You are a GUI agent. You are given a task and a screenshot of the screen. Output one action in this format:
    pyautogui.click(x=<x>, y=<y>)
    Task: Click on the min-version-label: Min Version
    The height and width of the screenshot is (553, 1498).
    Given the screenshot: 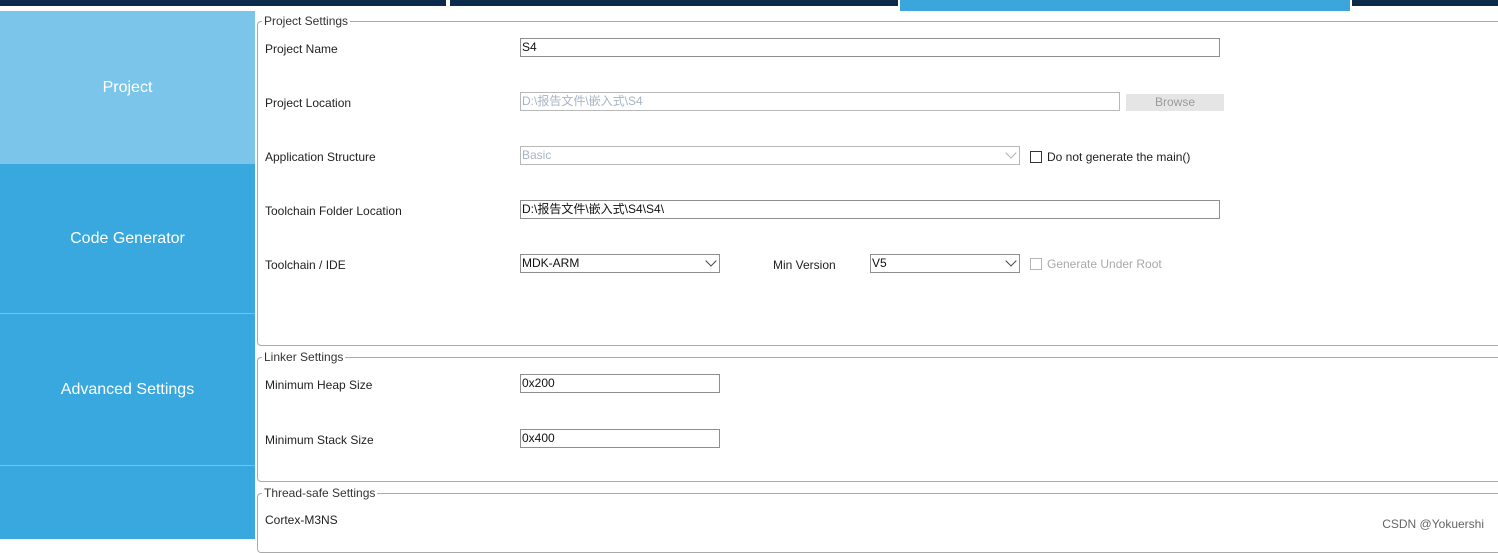 What is the action you would take?
    pyautogui.click(x=804, y=265)
    